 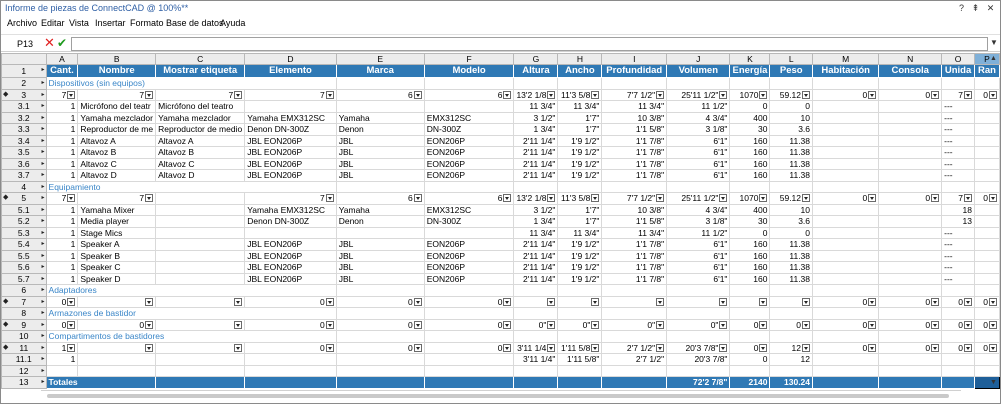 What do you see at coordinates (791, 59) in the screenshot?
I see `column-header-l: L` at bounding box center [791, 59].